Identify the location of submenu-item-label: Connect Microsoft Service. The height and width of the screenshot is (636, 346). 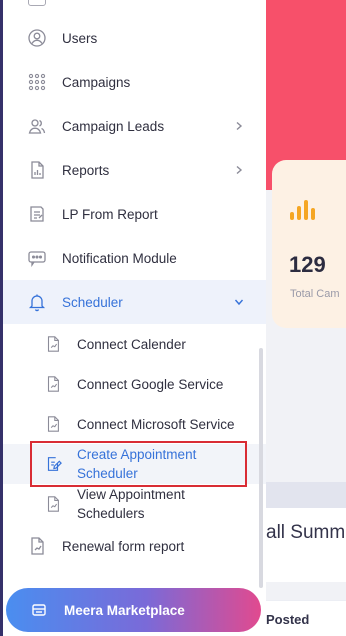
(156, 424).